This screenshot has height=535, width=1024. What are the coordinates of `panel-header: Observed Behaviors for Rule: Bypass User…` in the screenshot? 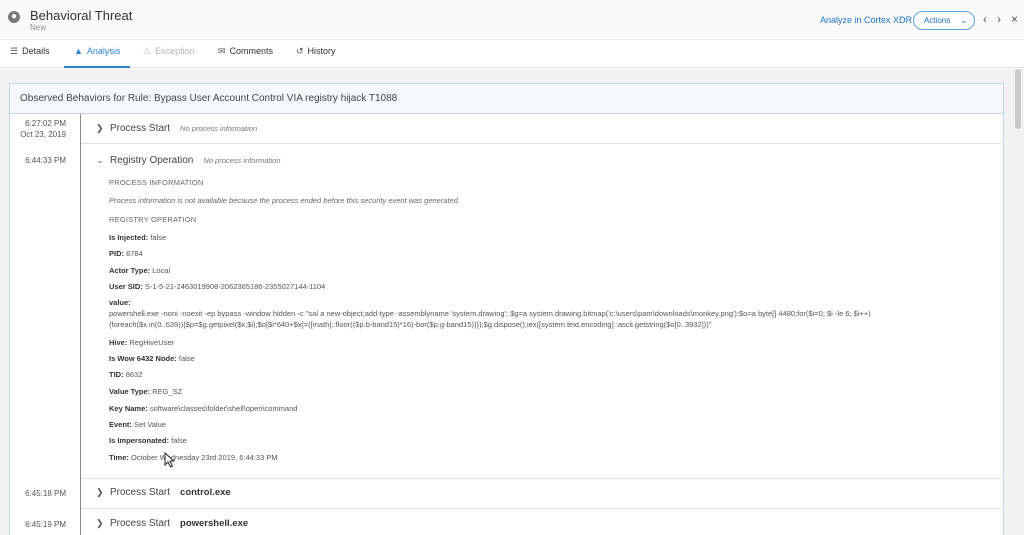 It's located at (506, 98).